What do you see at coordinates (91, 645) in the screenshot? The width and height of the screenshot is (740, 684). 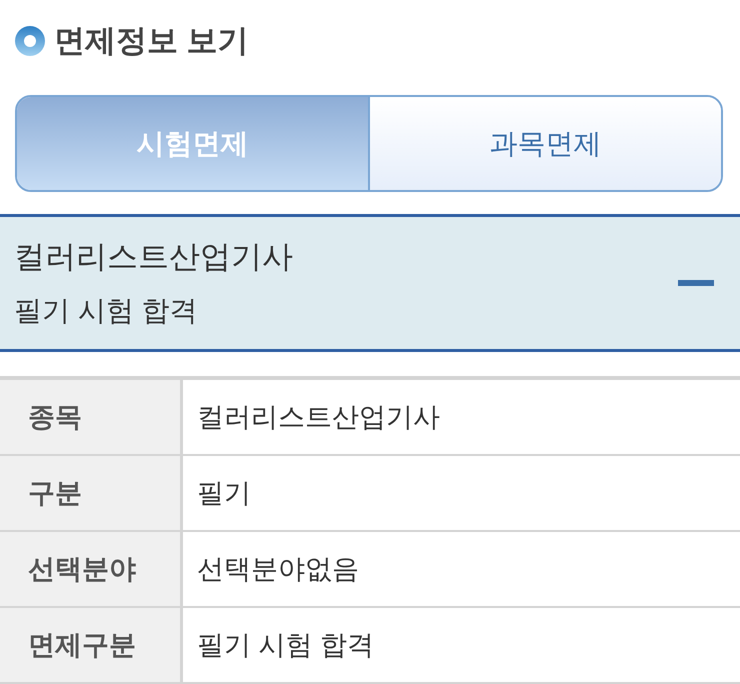 I see `header-cell: 면제구분` at bounding box center [91, 645].